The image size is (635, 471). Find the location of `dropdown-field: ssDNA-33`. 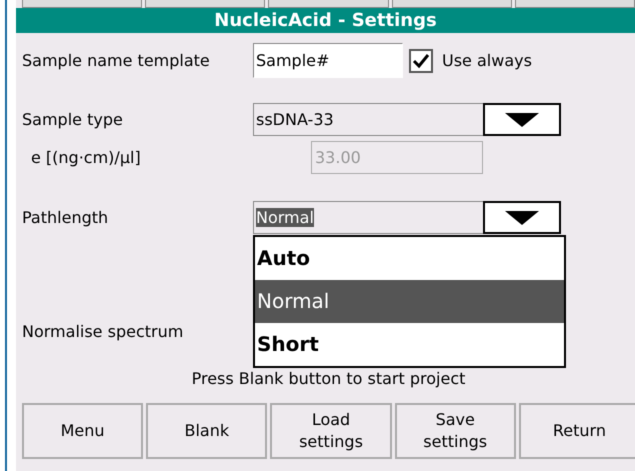

dropdown-field: ssDNA-33 is located at coordinates (368, 119).